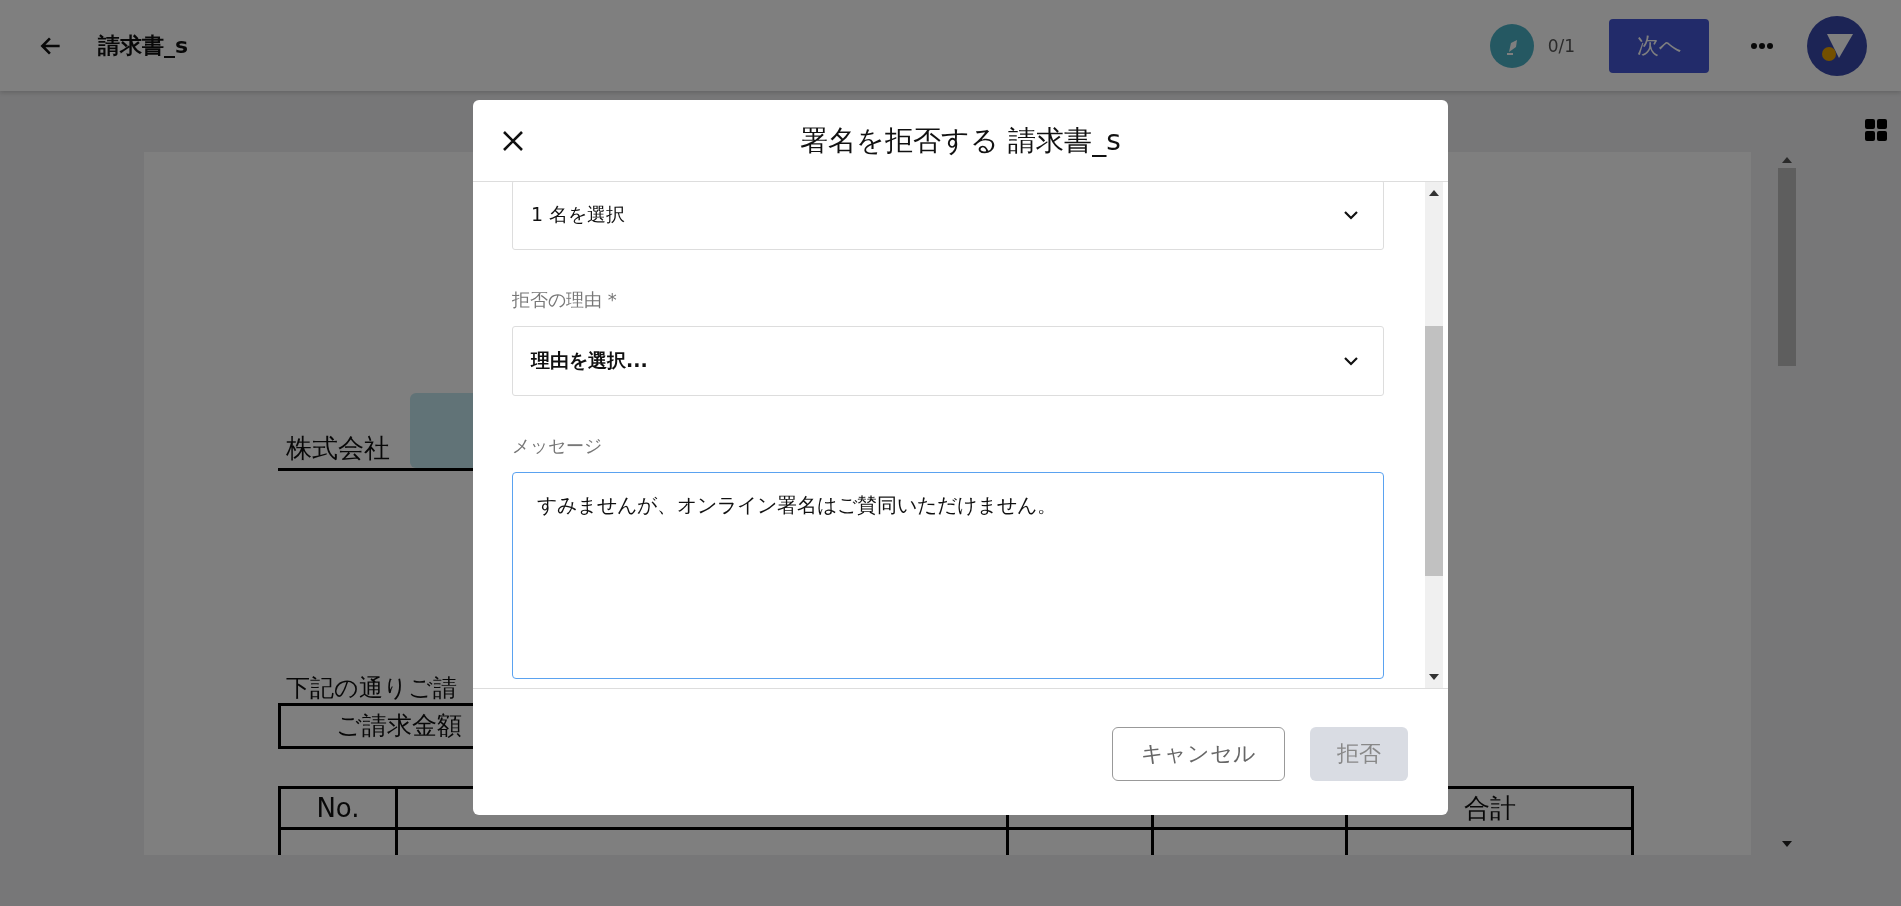  I want to click on scroll-up-icon, so click(1434, 193).